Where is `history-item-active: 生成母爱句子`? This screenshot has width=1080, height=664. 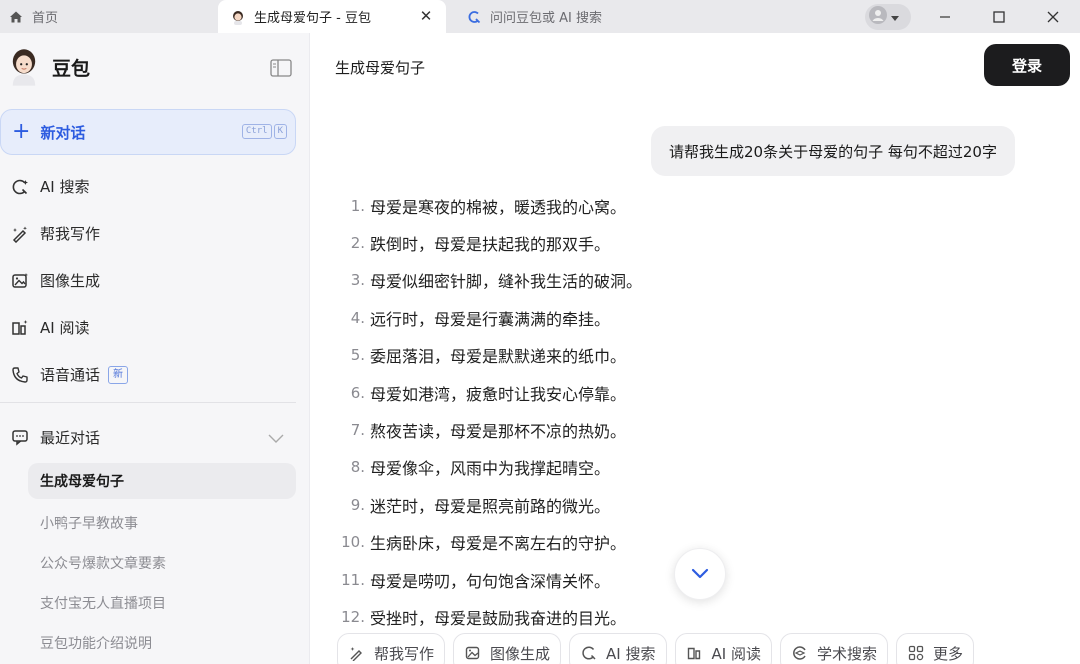
history-item-active: 生成母爱句子 is located at coordinates (162, 481).